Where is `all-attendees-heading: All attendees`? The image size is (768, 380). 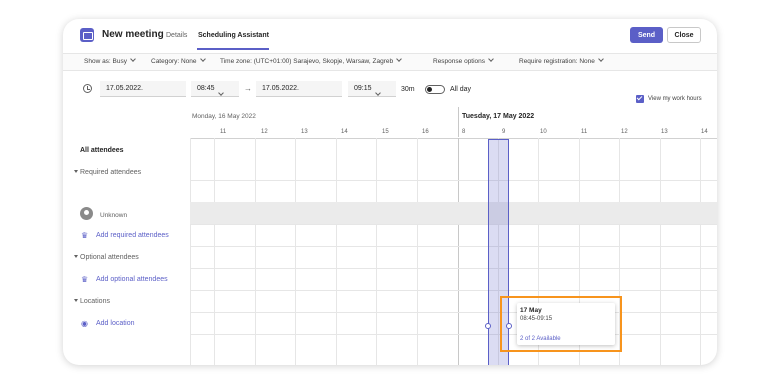
all-attendees-heading: All attendees is located at coordinates (102, 150).